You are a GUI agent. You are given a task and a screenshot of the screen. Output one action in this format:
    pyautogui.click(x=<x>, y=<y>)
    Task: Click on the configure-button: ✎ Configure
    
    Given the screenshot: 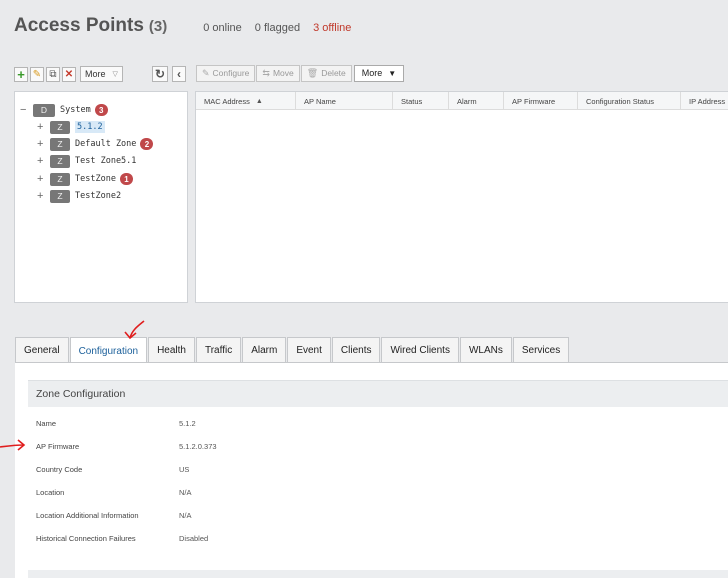 What is the action you would take?
    pyautogui.click(x=226, y=73)
    